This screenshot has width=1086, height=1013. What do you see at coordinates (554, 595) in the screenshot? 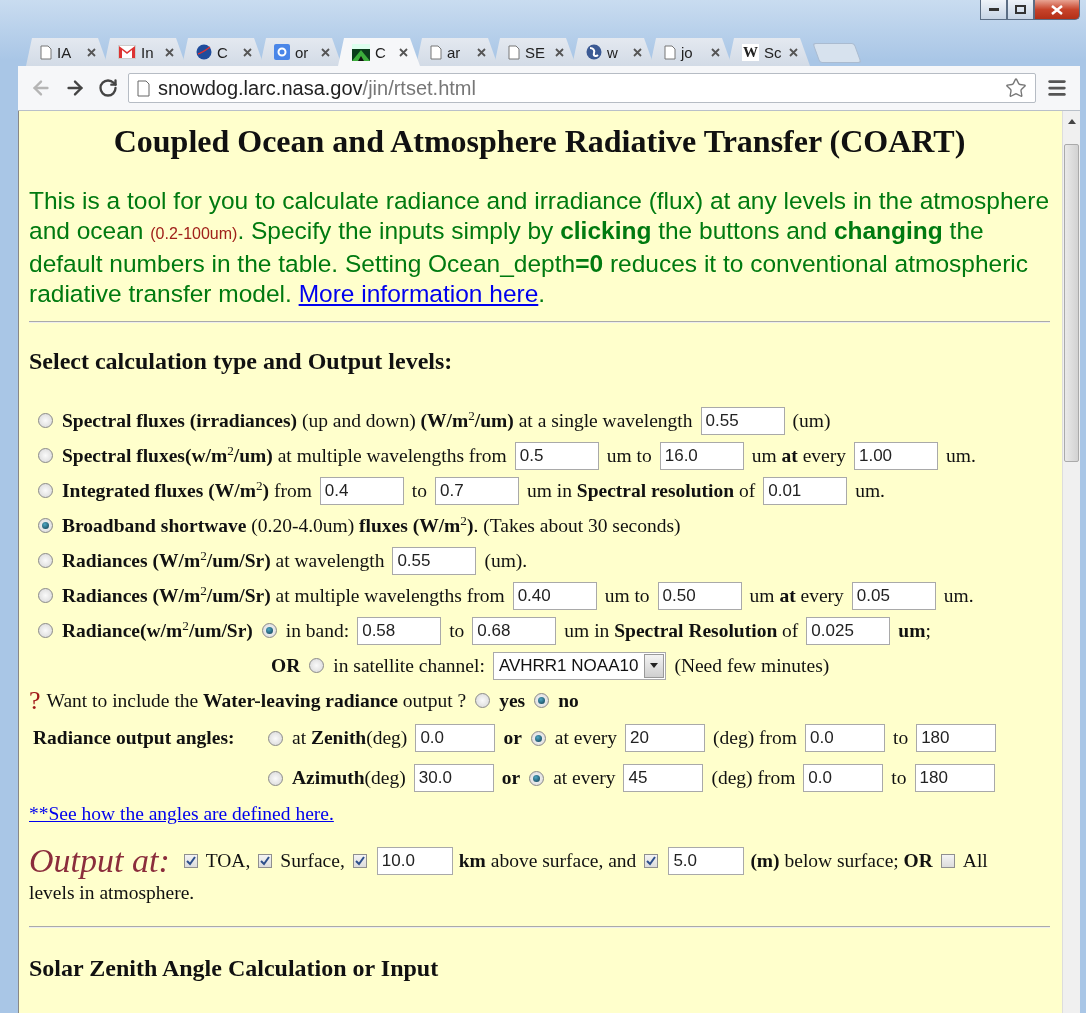
I see `number-field: 0.40` at bounding box center [554, 595].